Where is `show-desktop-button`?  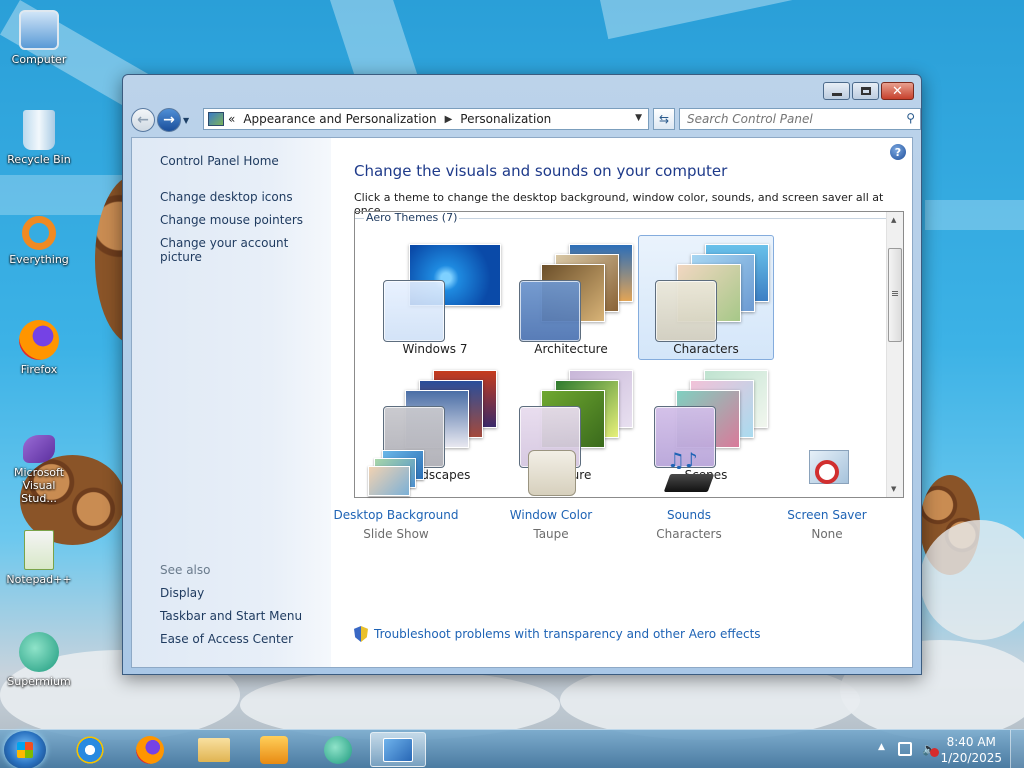
show-desktop-button is located at coordinates (1017, 749).